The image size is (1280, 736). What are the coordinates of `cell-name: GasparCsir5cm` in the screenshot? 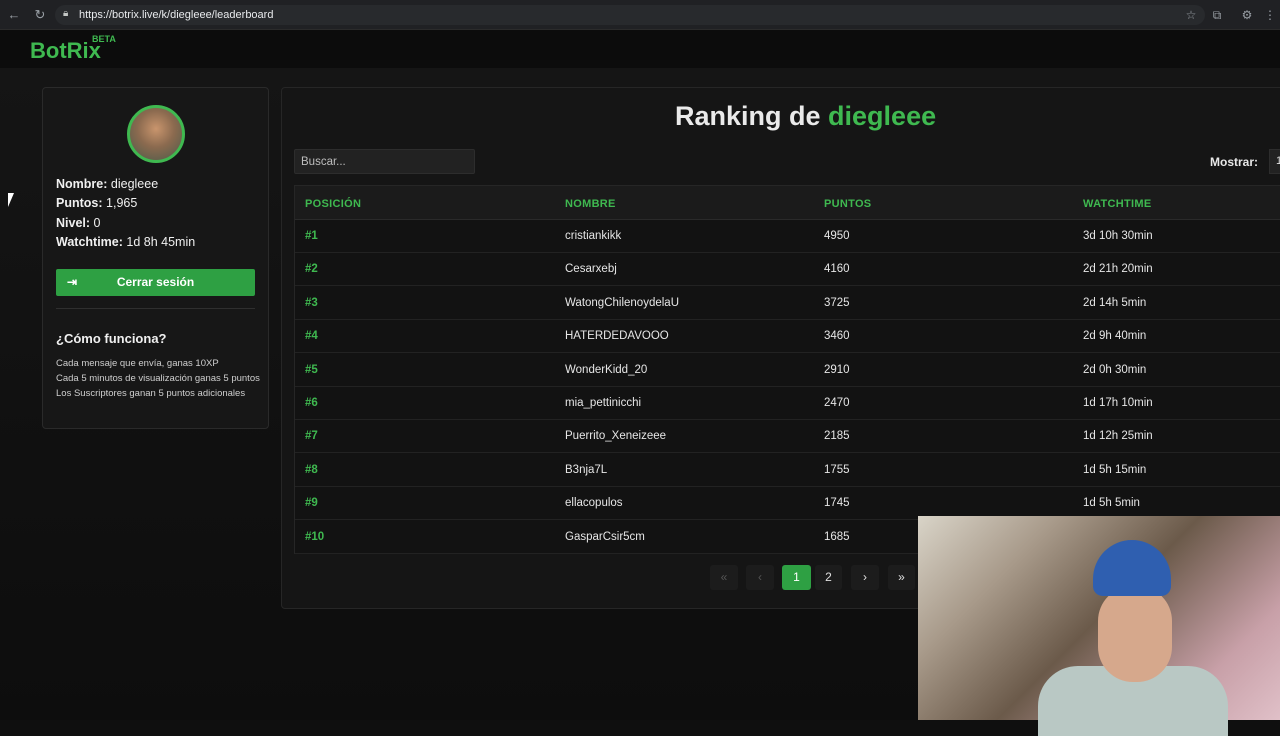 It's located at (605, 536).